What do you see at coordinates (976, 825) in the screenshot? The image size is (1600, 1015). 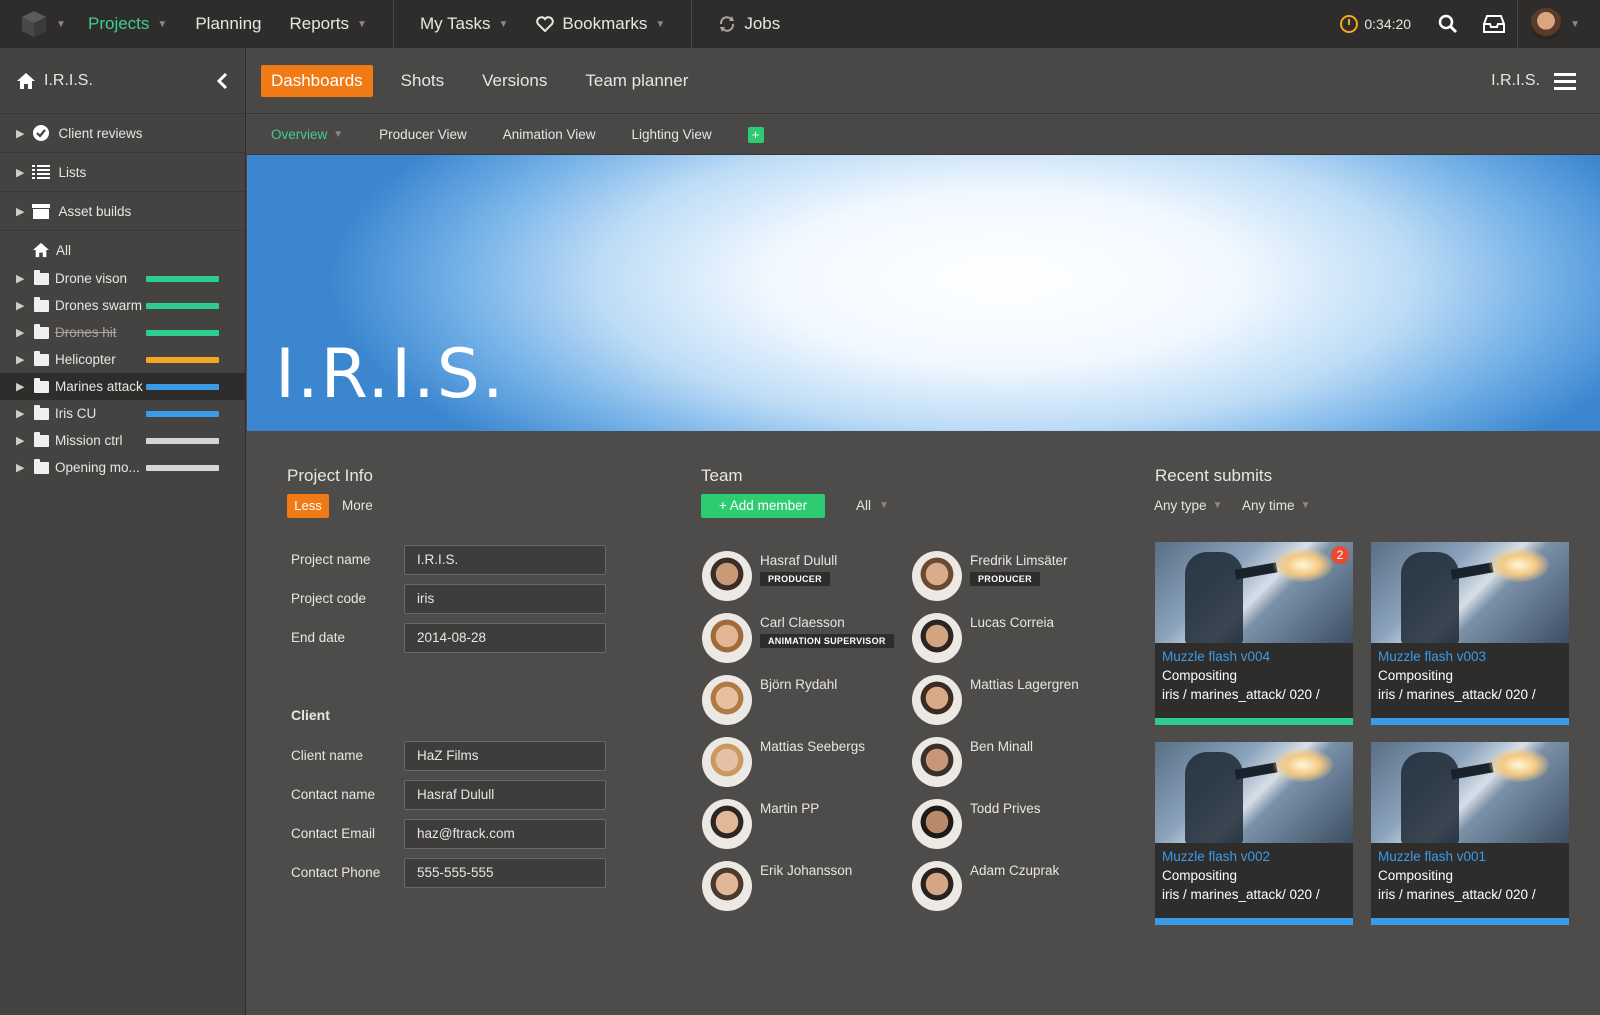 I see `team-member: Todd Prives` at bounding box center [976, 825].